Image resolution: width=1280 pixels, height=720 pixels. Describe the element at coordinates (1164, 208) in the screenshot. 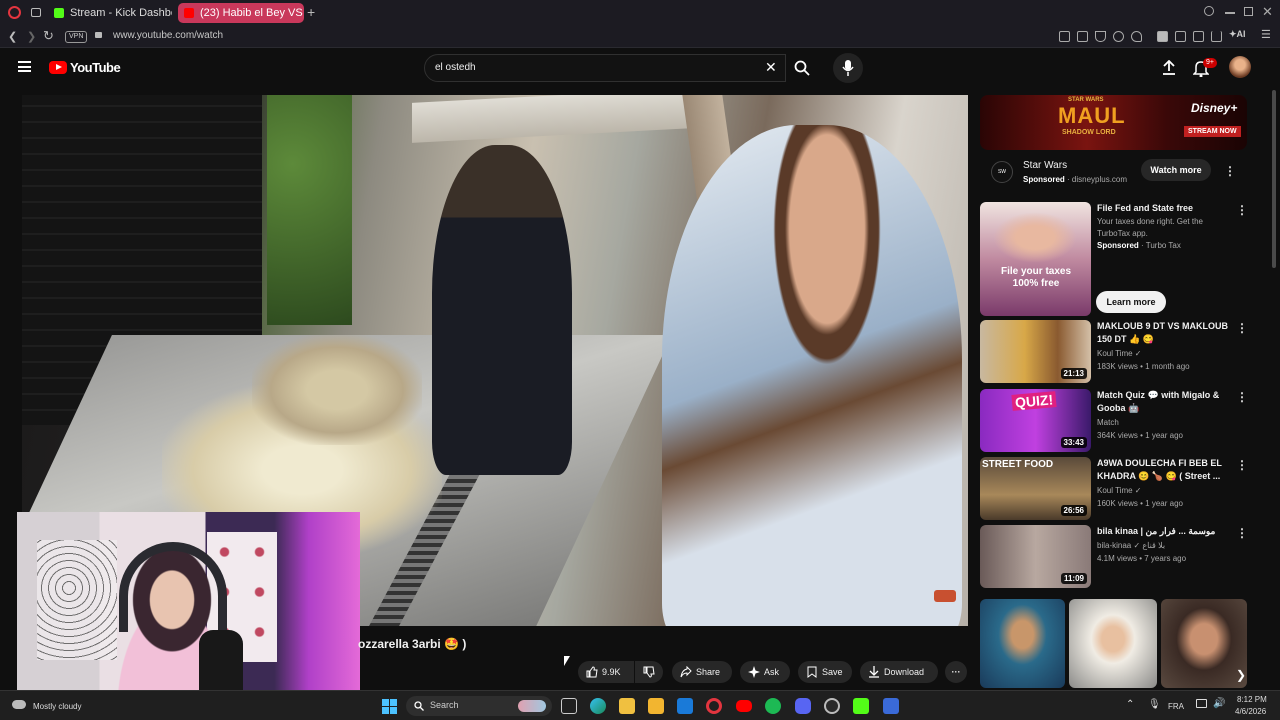

I see `ad2-title: File Fed and State free` at that location.